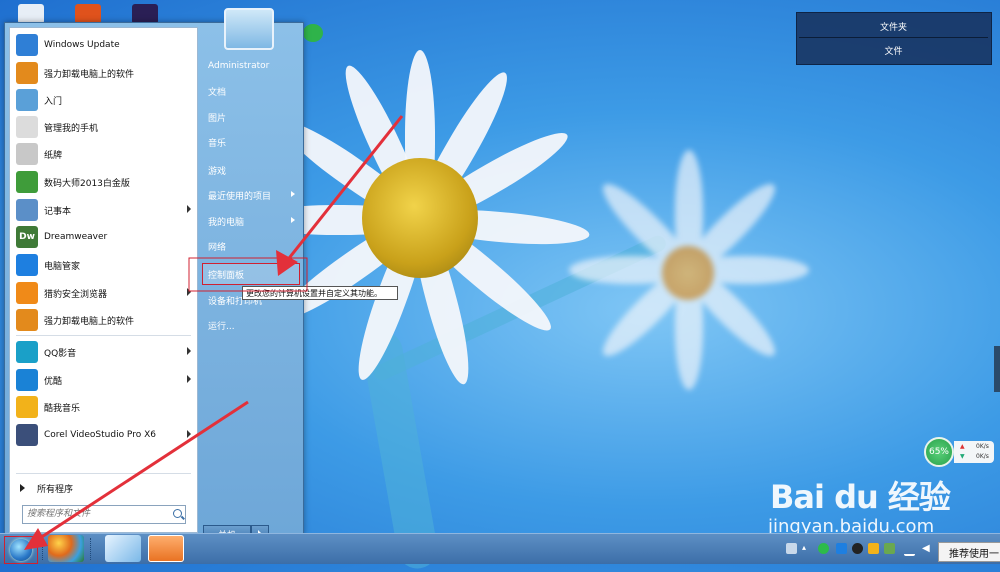 The height and width of the screenshot is (572, 1000). What do you see at coordinates (962, 446) in the screenshot?
I see `upload-arrow-icon: ▲` at bounding box center [962, 446].